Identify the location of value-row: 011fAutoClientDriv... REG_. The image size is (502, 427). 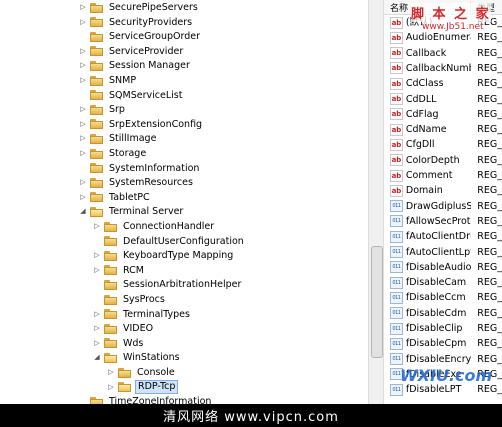
(443, 236).